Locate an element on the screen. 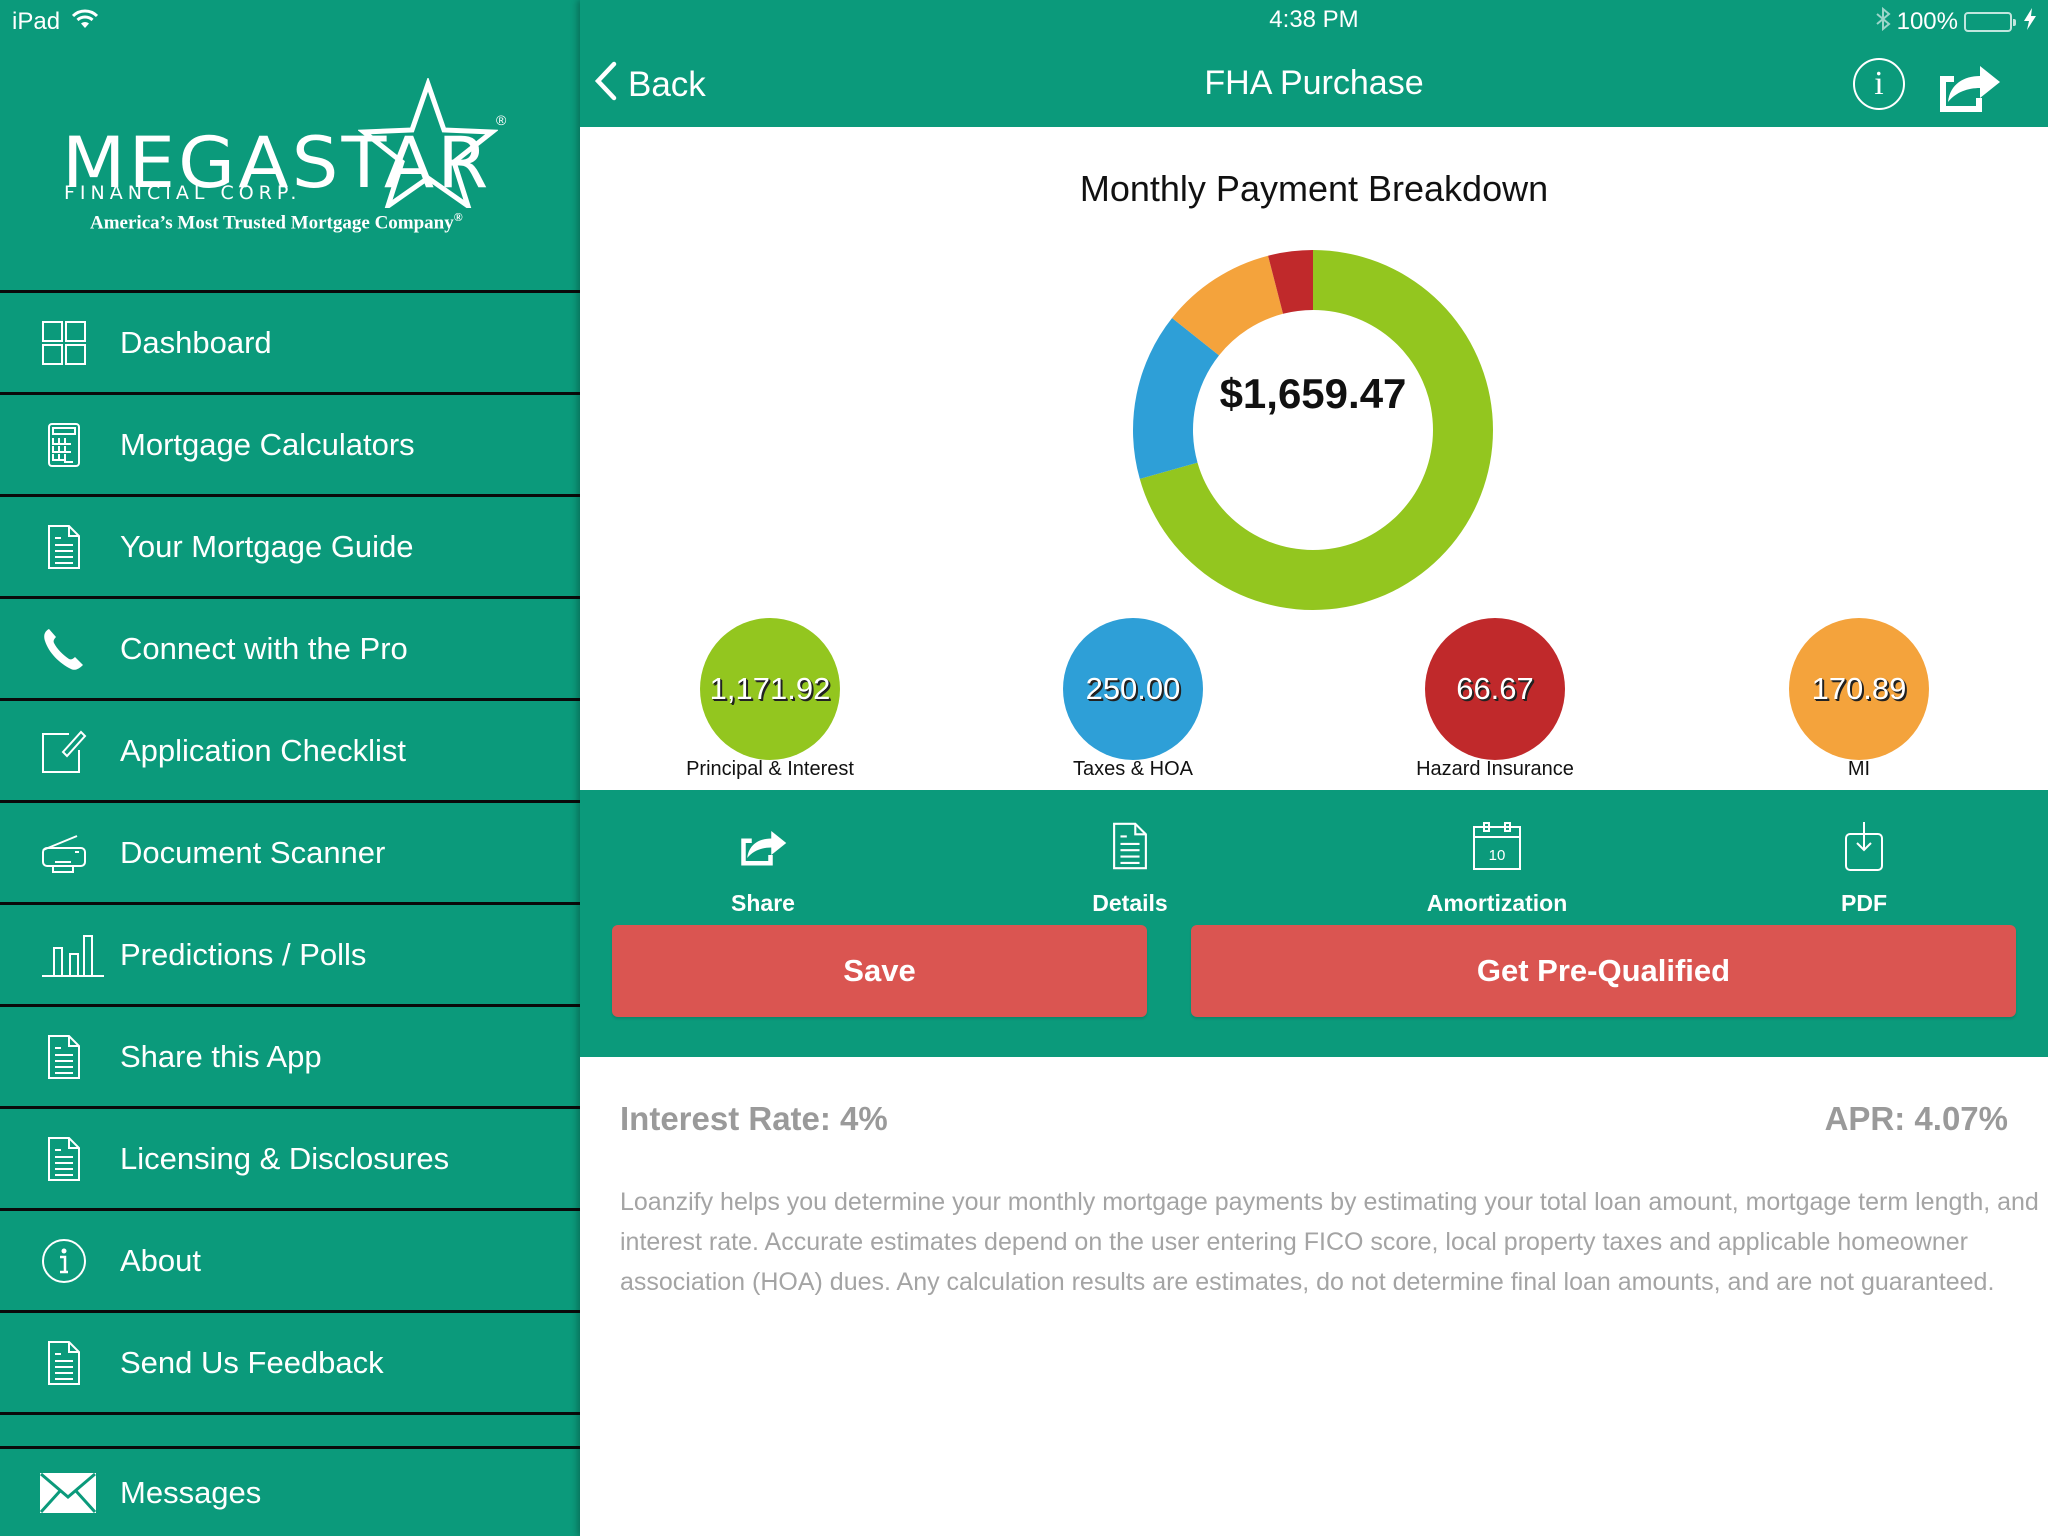 Image resolution: width=2048 pixels, height=1536 pixels. page-title: FHA Purchase is located at coordinates (1314, 83).